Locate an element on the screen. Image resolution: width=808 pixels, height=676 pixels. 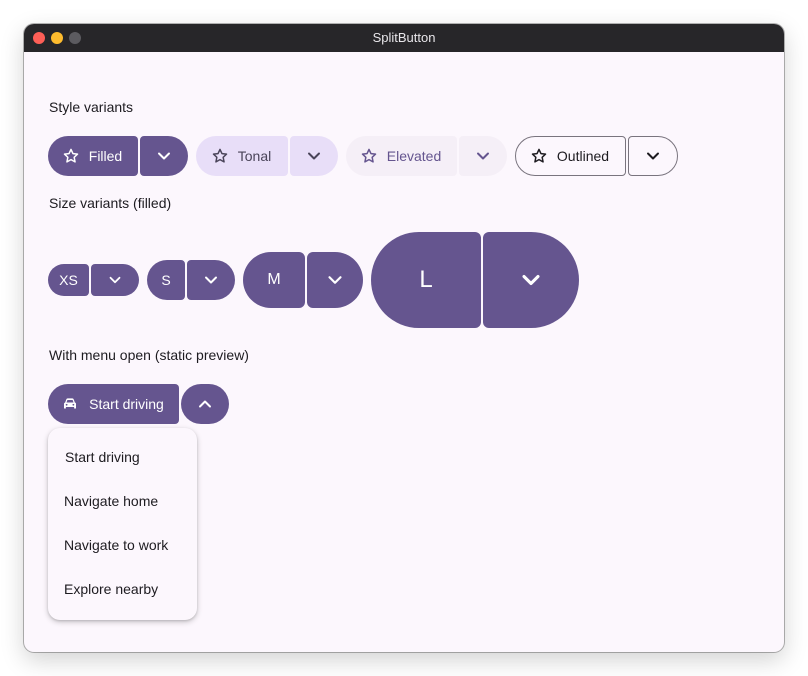
l-label: L is located at coordinates (426, 279).